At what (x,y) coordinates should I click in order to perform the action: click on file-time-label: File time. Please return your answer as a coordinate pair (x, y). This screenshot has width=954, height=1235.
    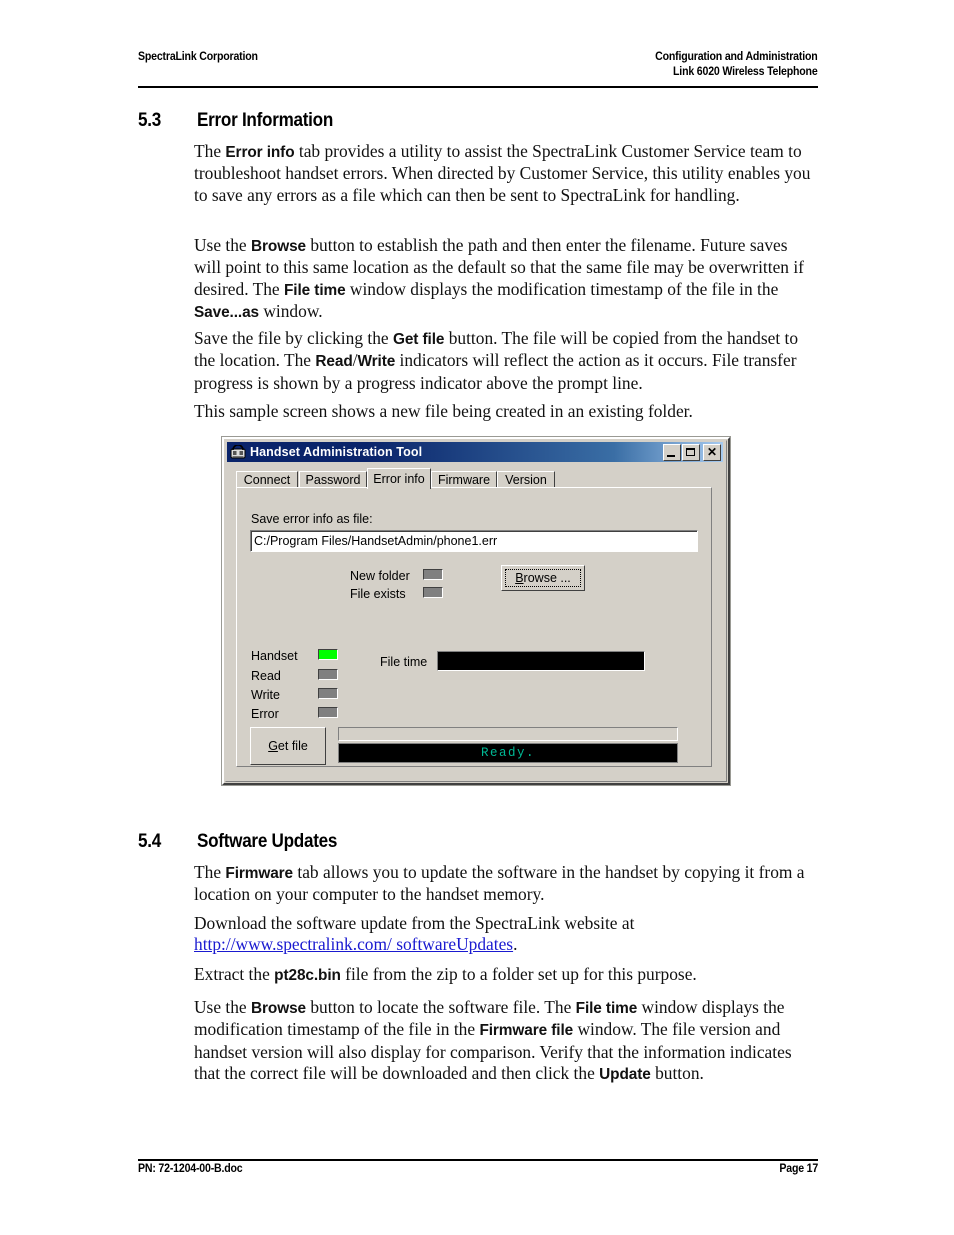
    Looking at the image, I should click on (404, 662).